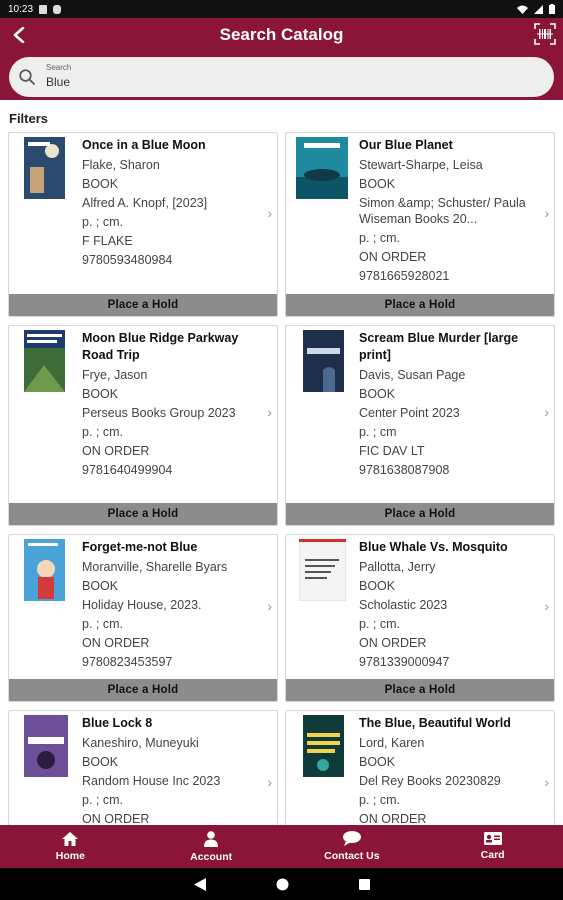 This screenshot has height=900, width=563. Describe the element at coordinates (140, 743) in the screenshot. I see `book-author: Kaneshiro, Muneyuki` at that location.